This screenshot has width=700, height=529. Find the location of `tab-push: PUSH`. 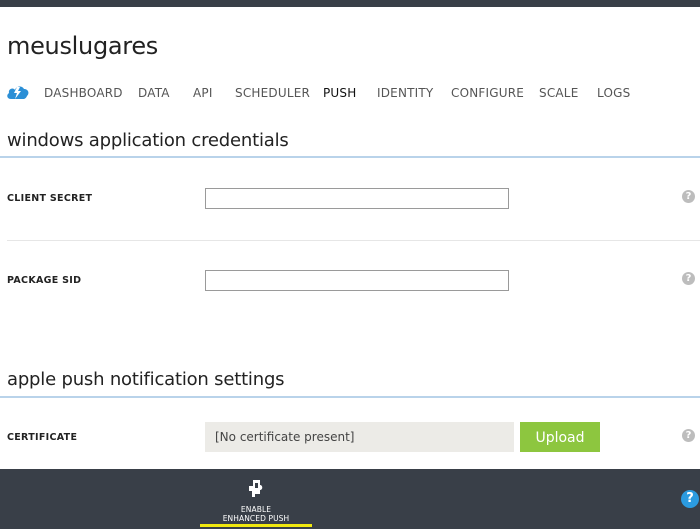

tab-push: PUSH is located at coordinates (339, 93).